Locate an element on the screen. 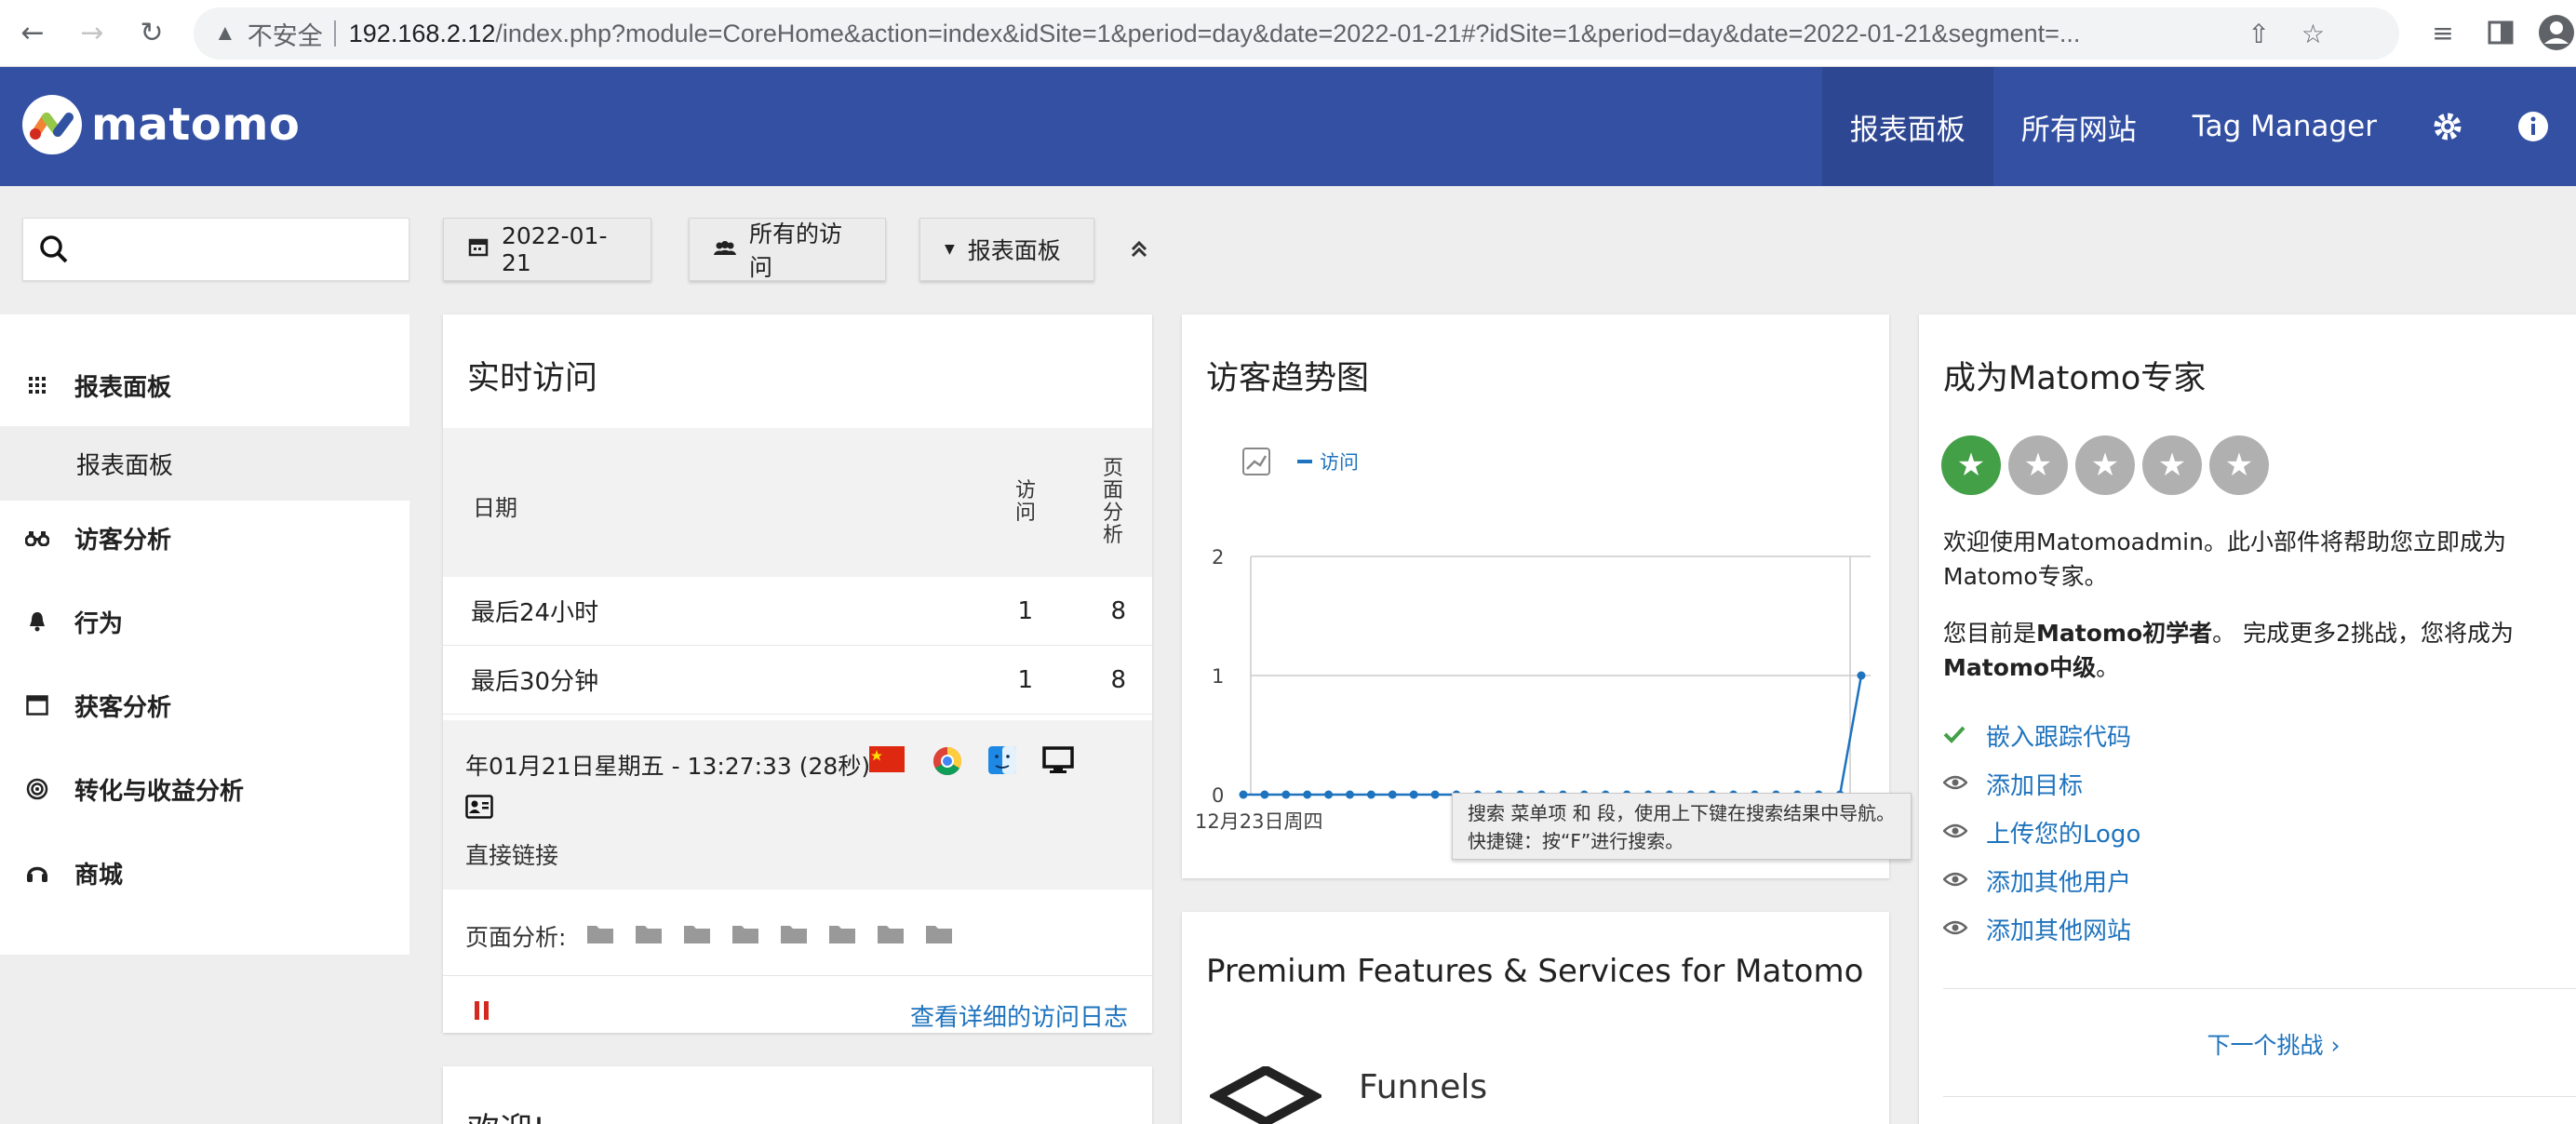  collapse-chevrons-up-icon is located at coordinates (1139, 250).